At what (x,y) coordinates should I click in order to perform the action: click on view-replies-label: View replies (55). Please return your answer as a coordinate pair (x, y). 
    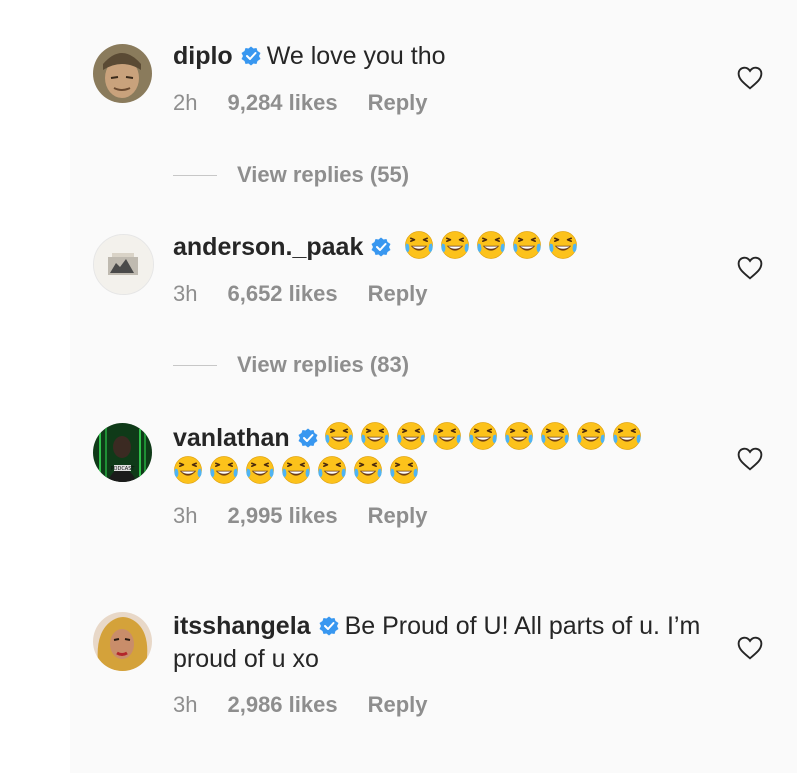
    Looking at the image, I should click on (323, 175).